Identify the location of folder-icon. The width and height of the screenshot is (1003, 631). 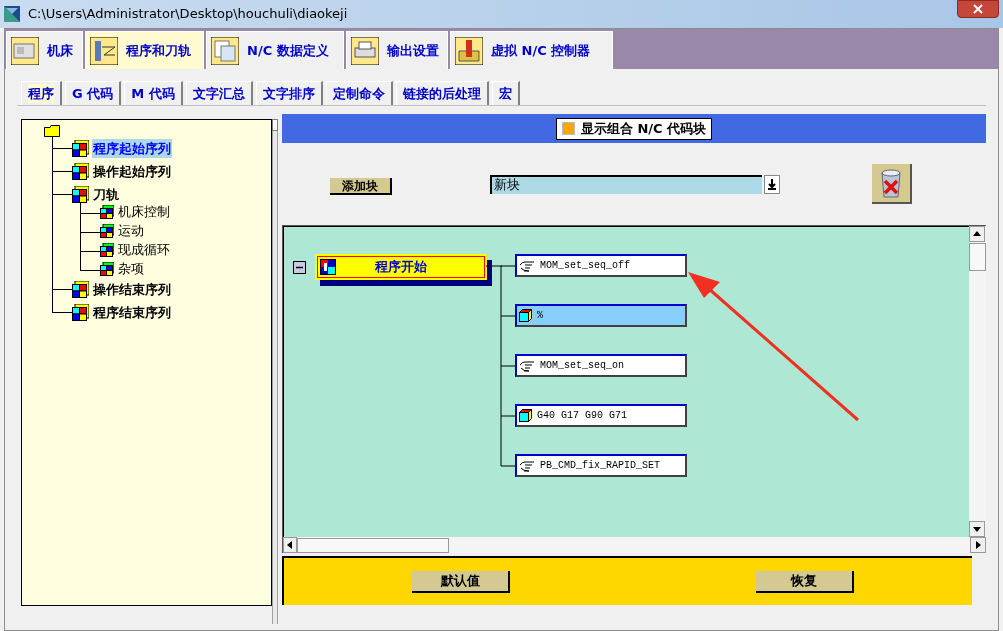
(52, 131).